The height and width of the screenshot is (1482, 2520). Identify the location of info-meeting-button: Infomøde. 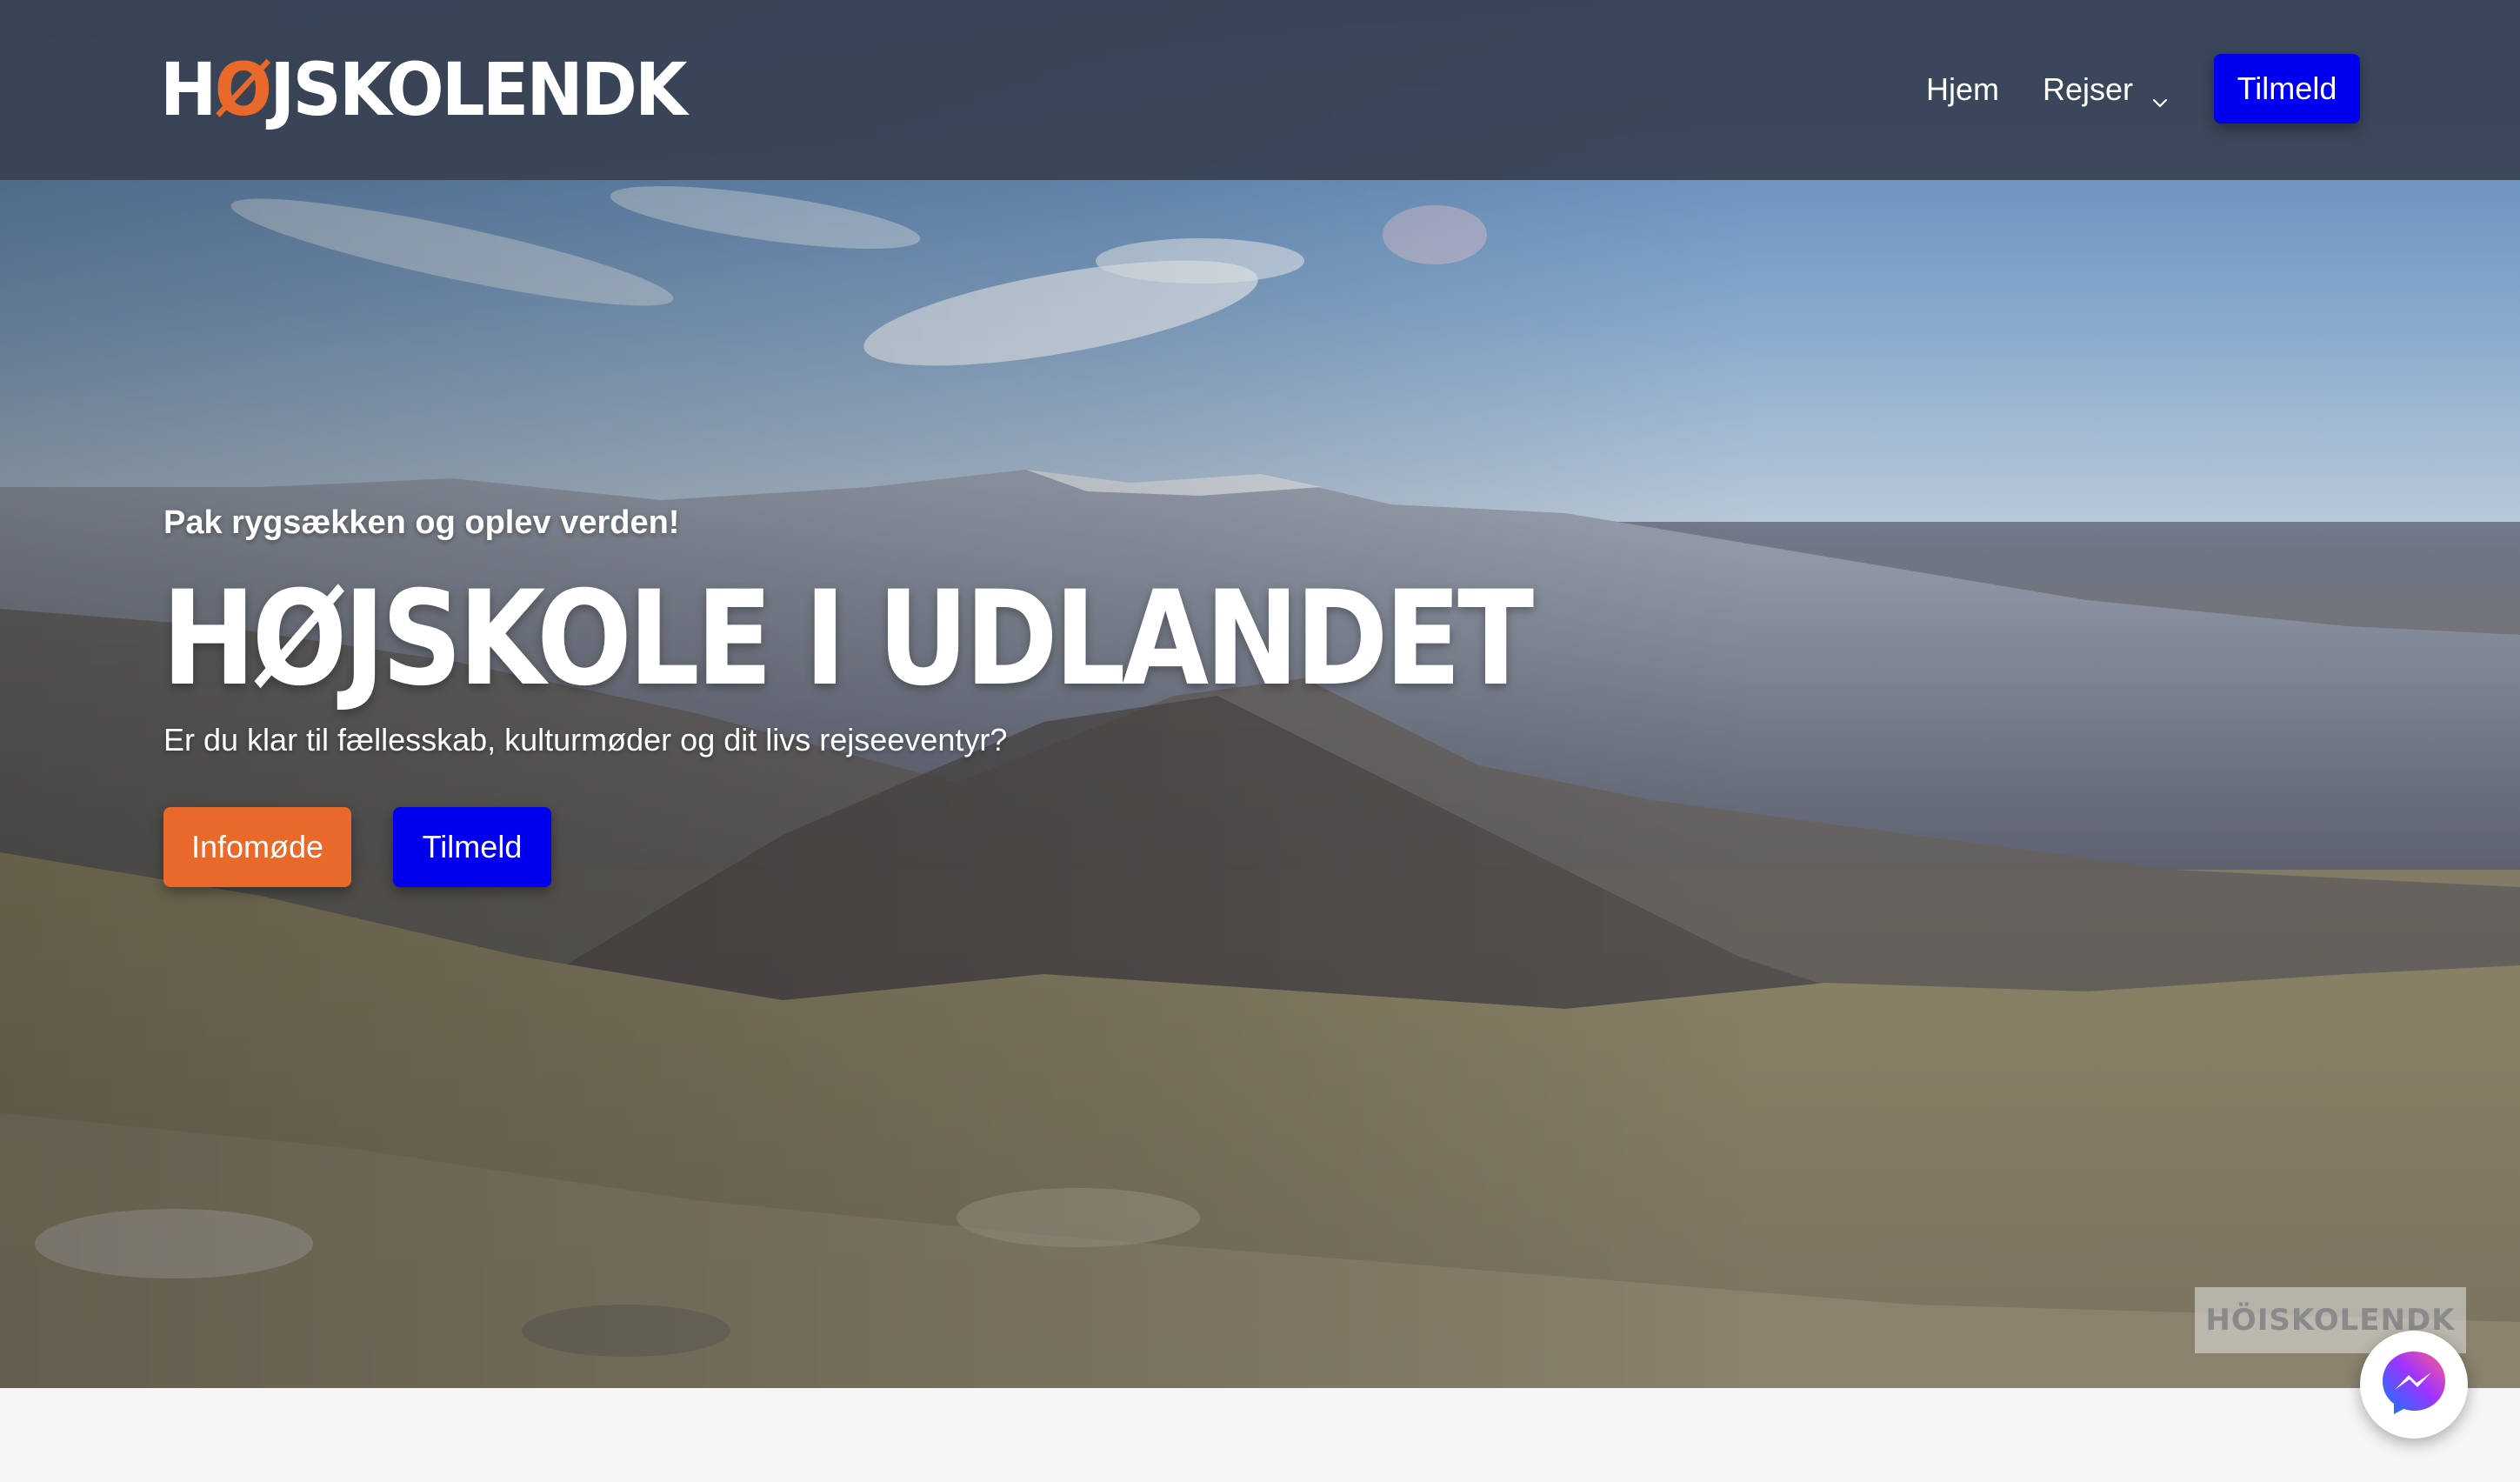
(257, 847).